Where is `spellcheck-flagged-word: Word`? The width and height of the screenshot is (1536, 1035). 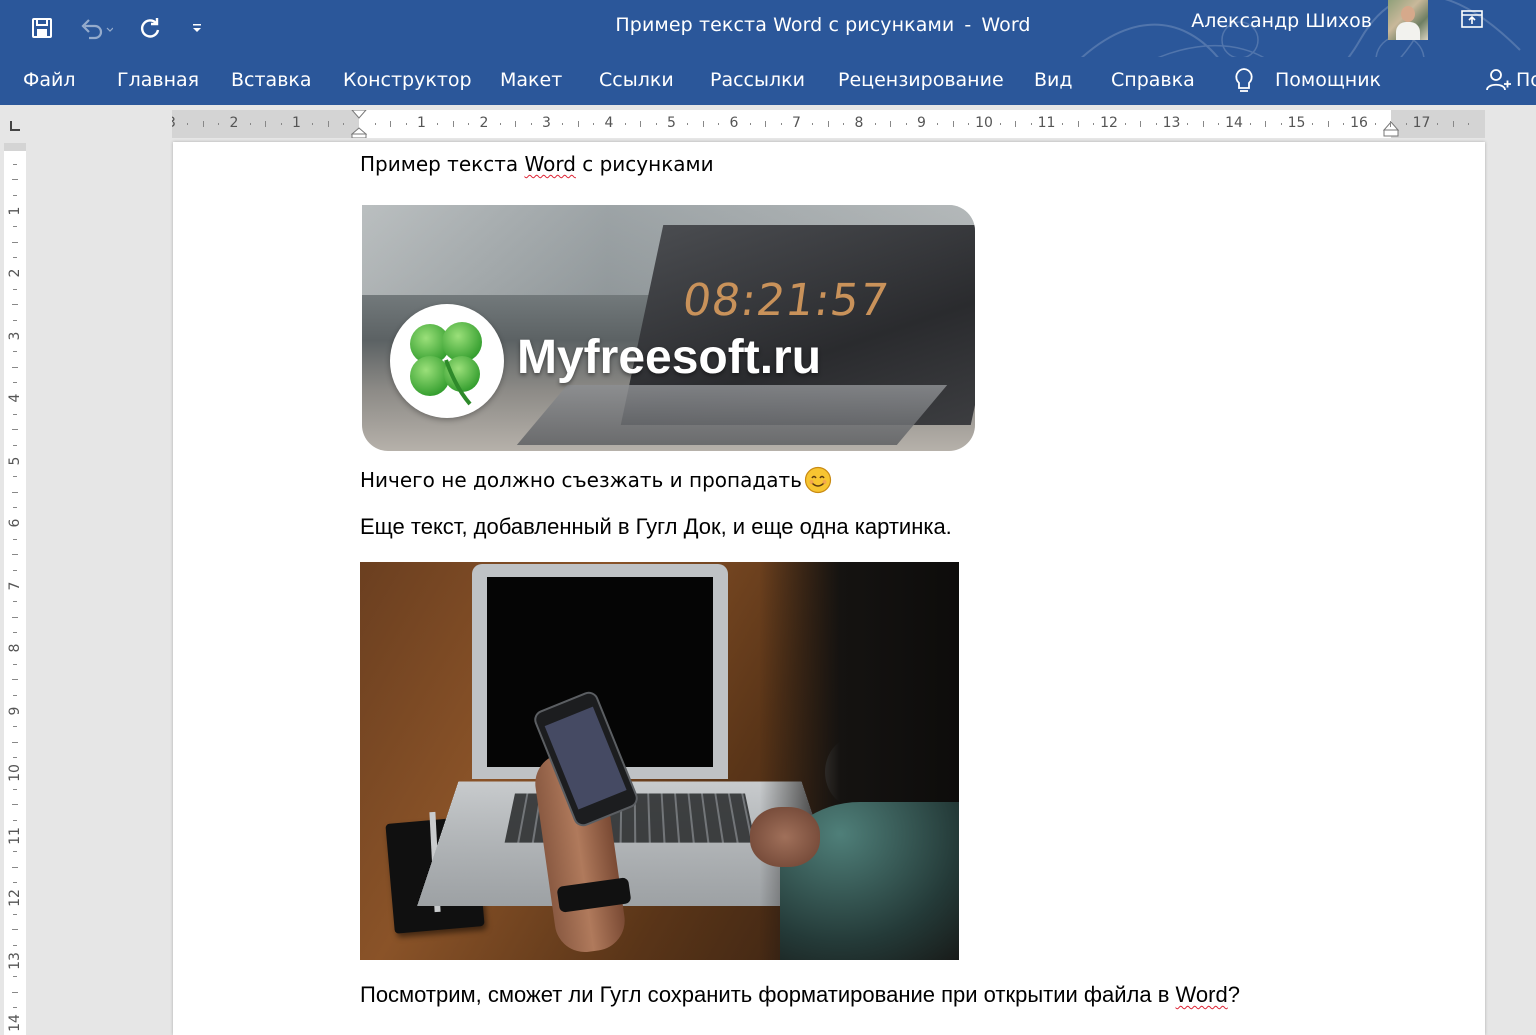
spellcheck-flagged-word: Word is located at coordinates (549, 164).